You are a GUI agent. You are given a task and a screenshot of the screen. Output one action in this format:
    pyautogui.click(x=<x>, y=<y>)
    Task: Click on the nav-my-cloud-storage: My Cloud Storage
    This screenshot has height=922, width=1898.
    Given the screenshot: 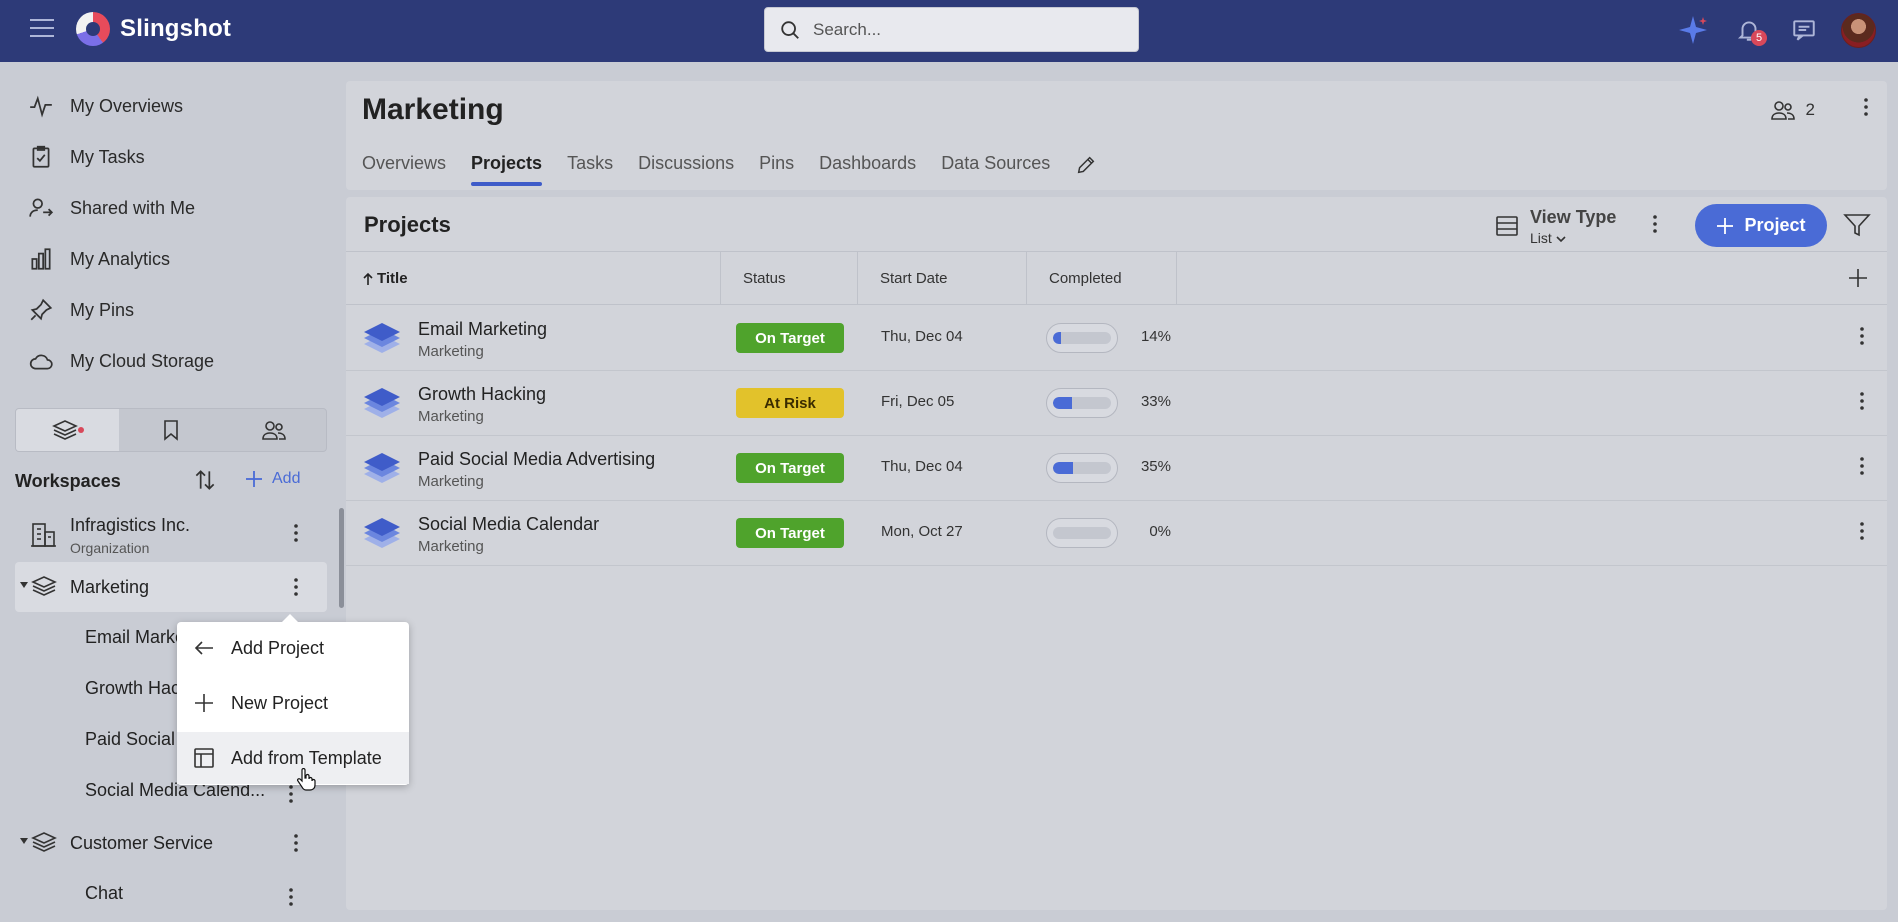 What is the action you would take?
    pyautogui.click(x=121, y=361)
    